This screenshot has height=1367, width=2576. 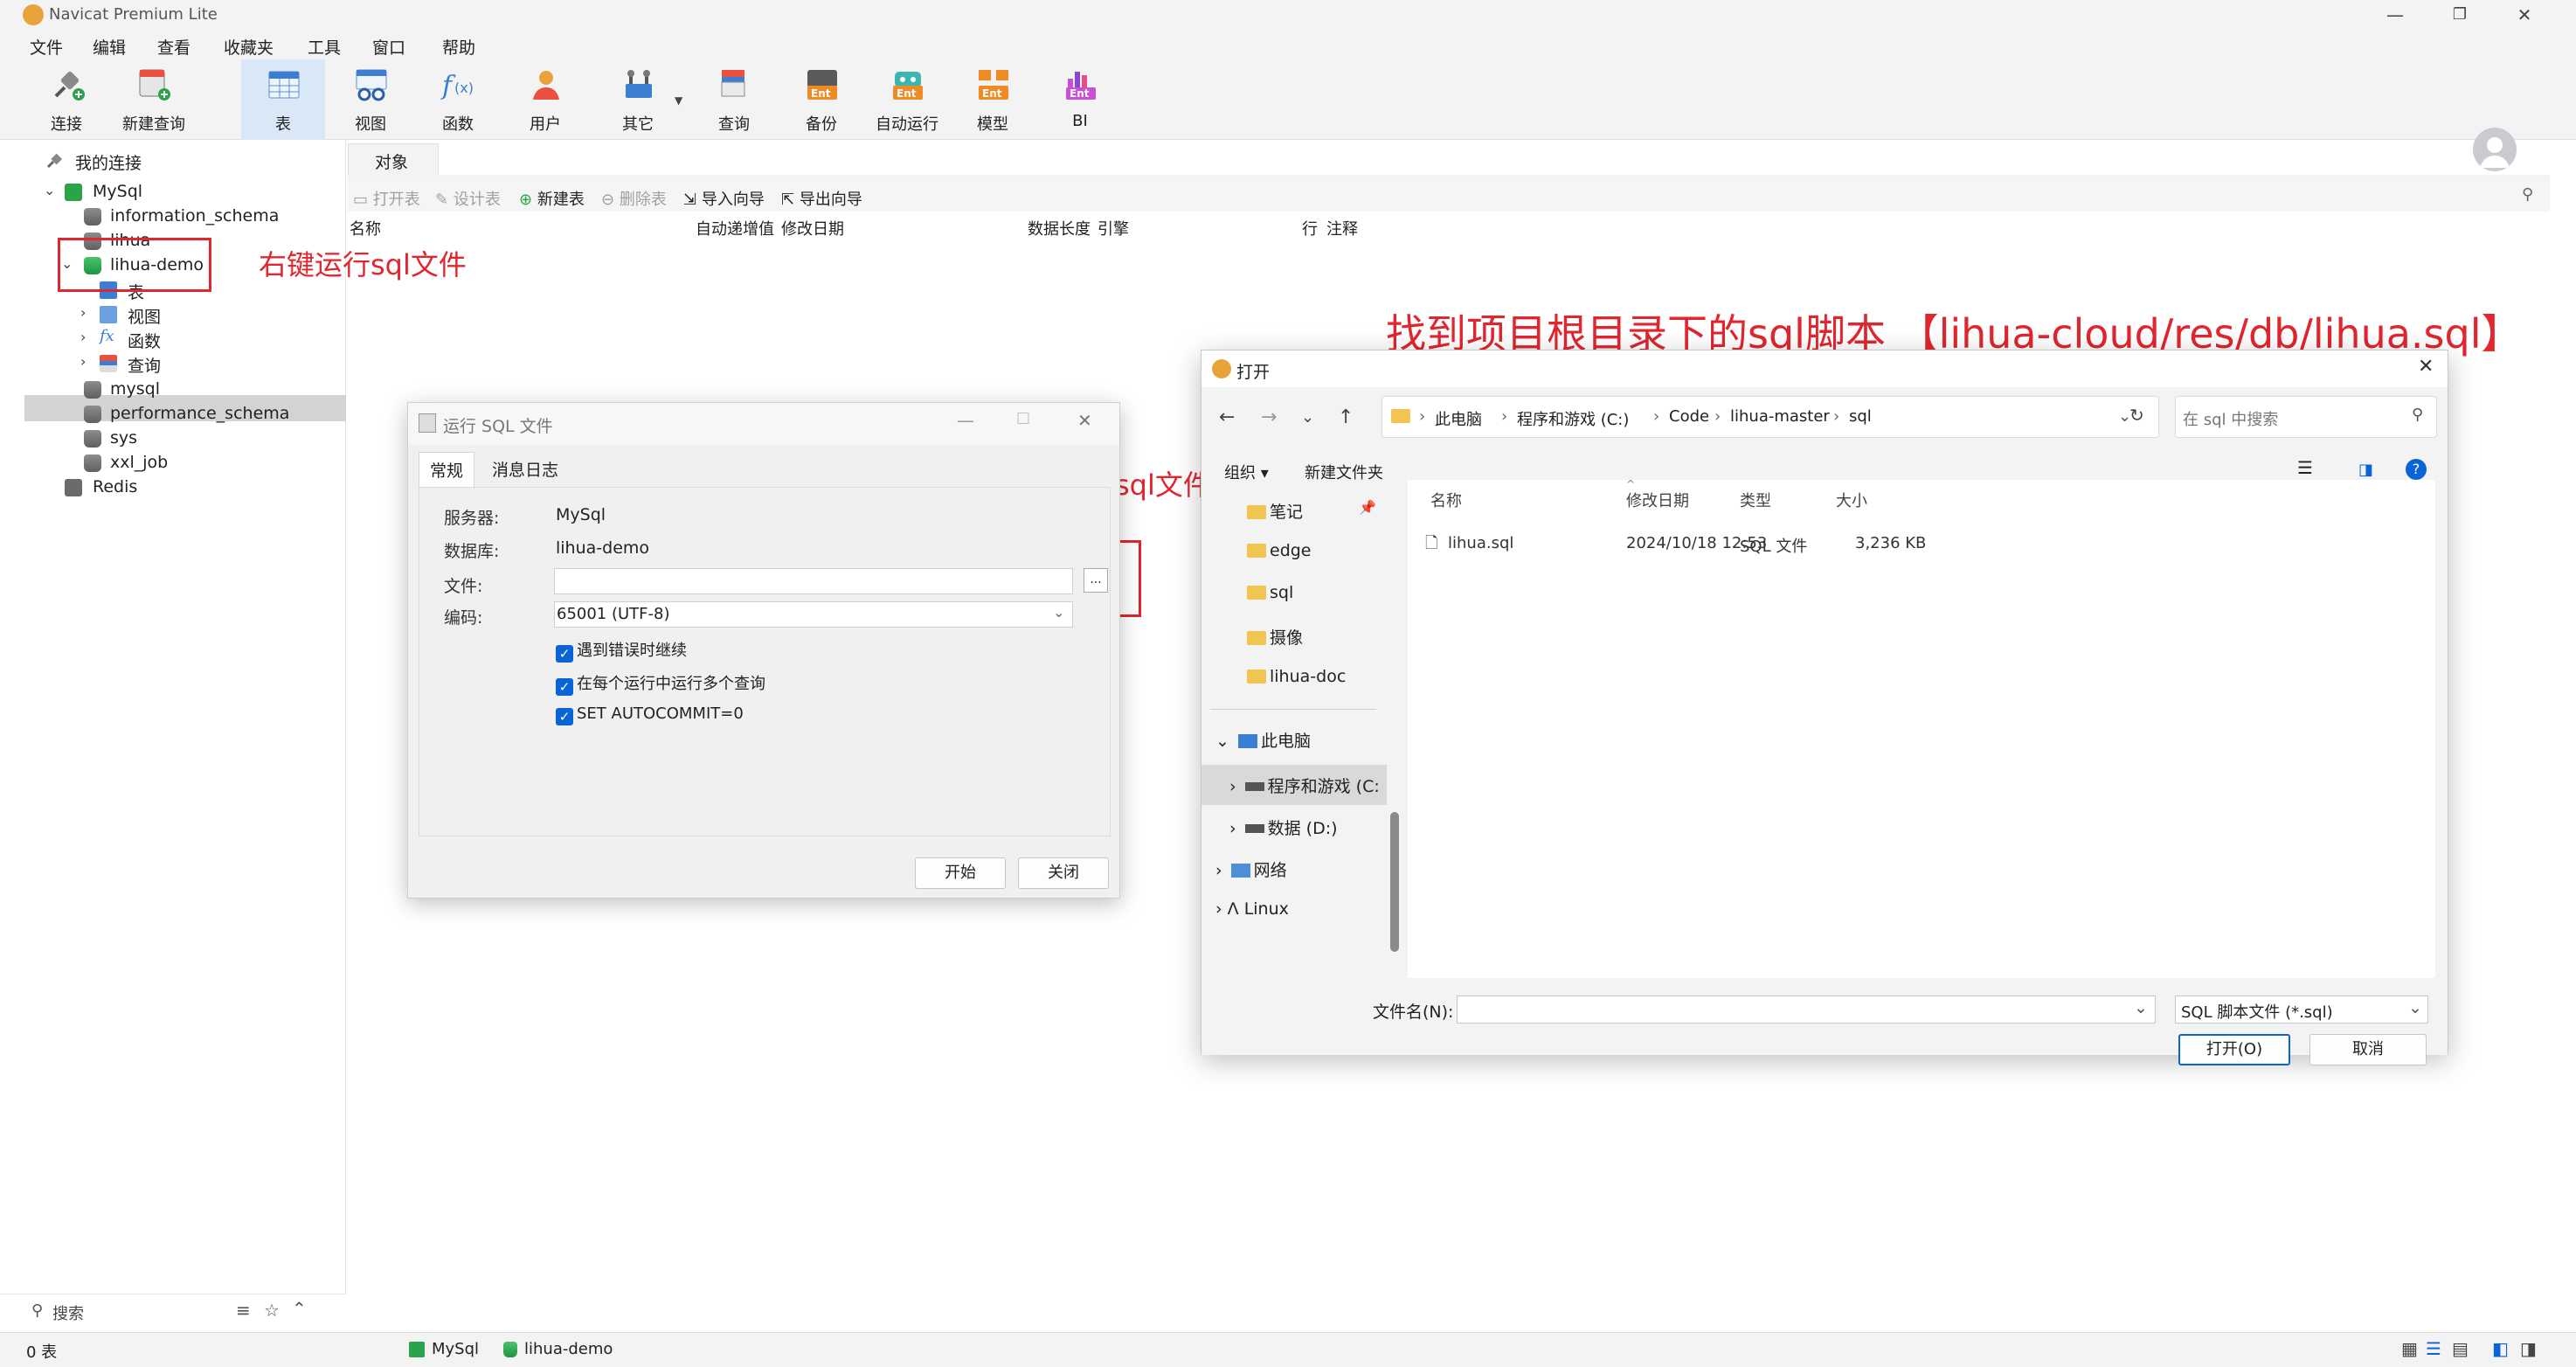 I want to click on list-view-icon: ☰, so click(x=2433, y=1348).